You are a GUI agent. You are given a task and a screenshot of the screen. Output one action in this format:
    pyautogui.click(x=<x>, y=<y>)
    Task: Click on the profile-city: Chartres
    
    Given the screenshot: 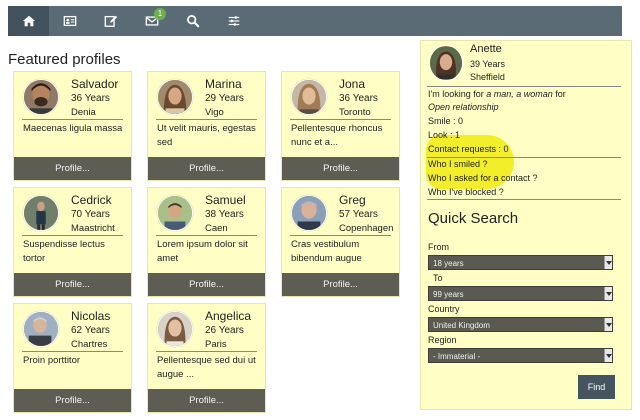 What is the action you would take?
    pyautogui.click(x=89, y=344)
    